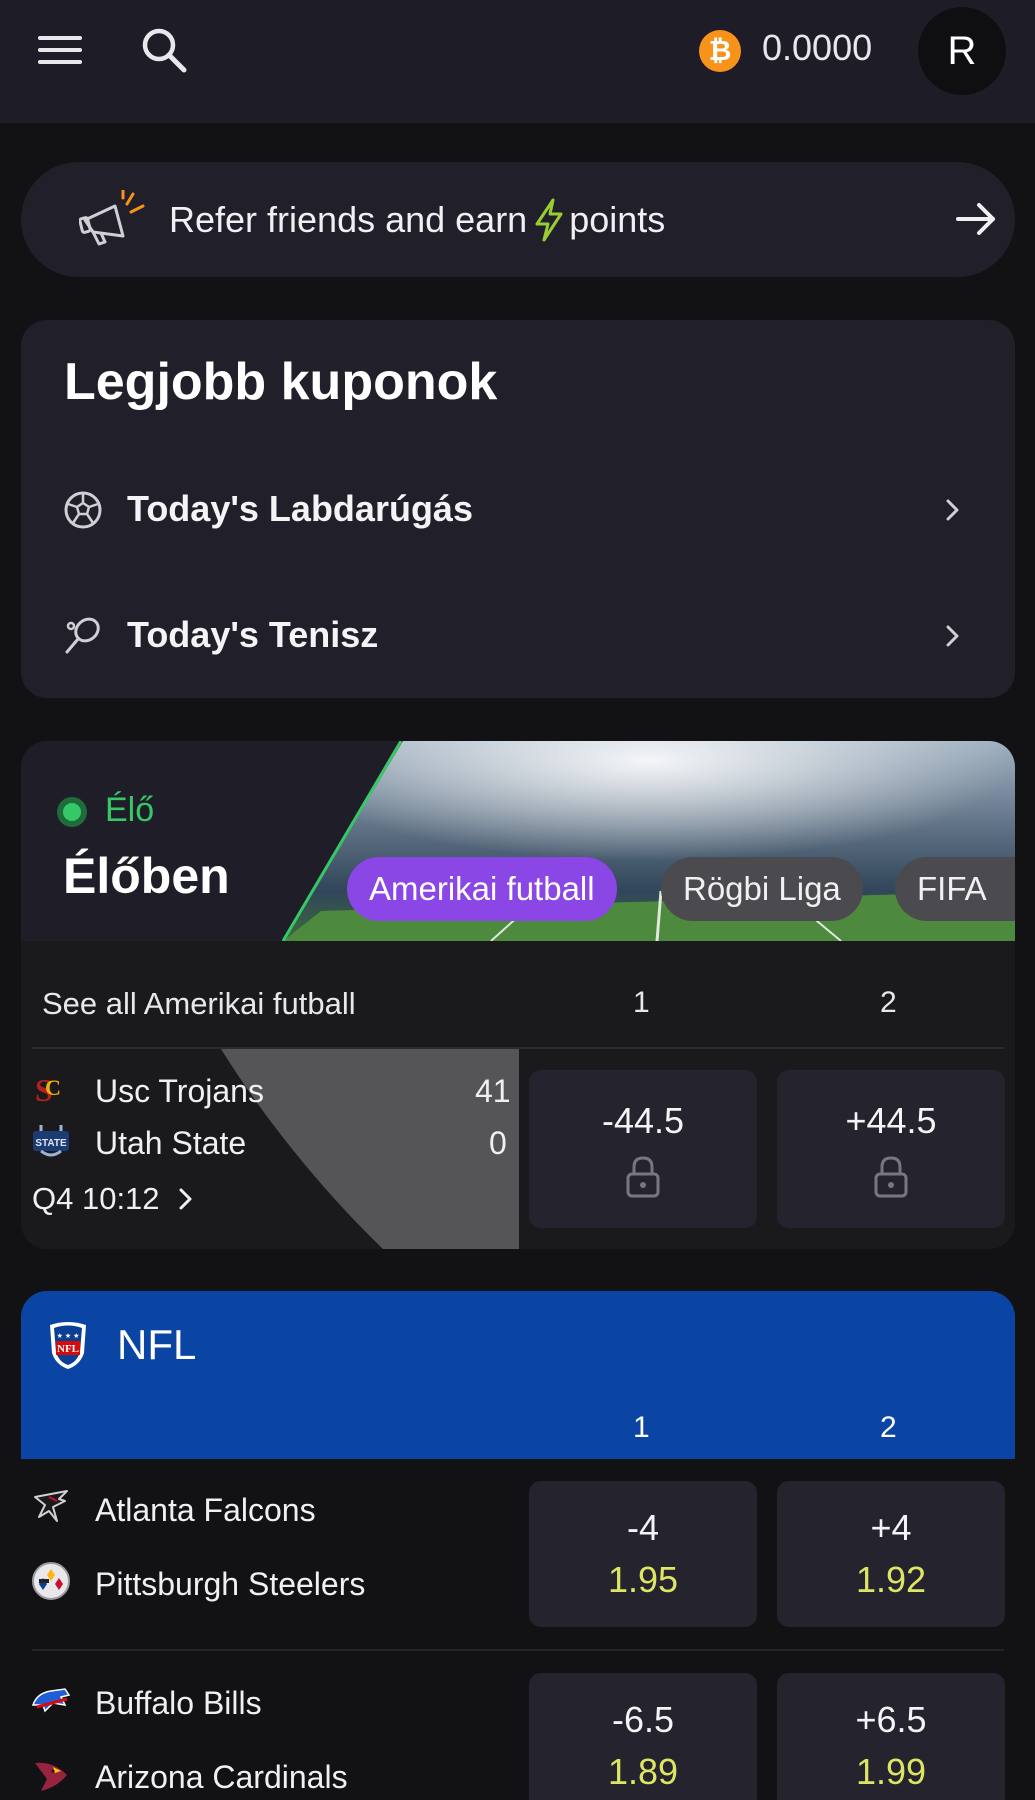  I want to click on nfl-logo-icon: NFL ★ ★ ★, so click(68, 1345).